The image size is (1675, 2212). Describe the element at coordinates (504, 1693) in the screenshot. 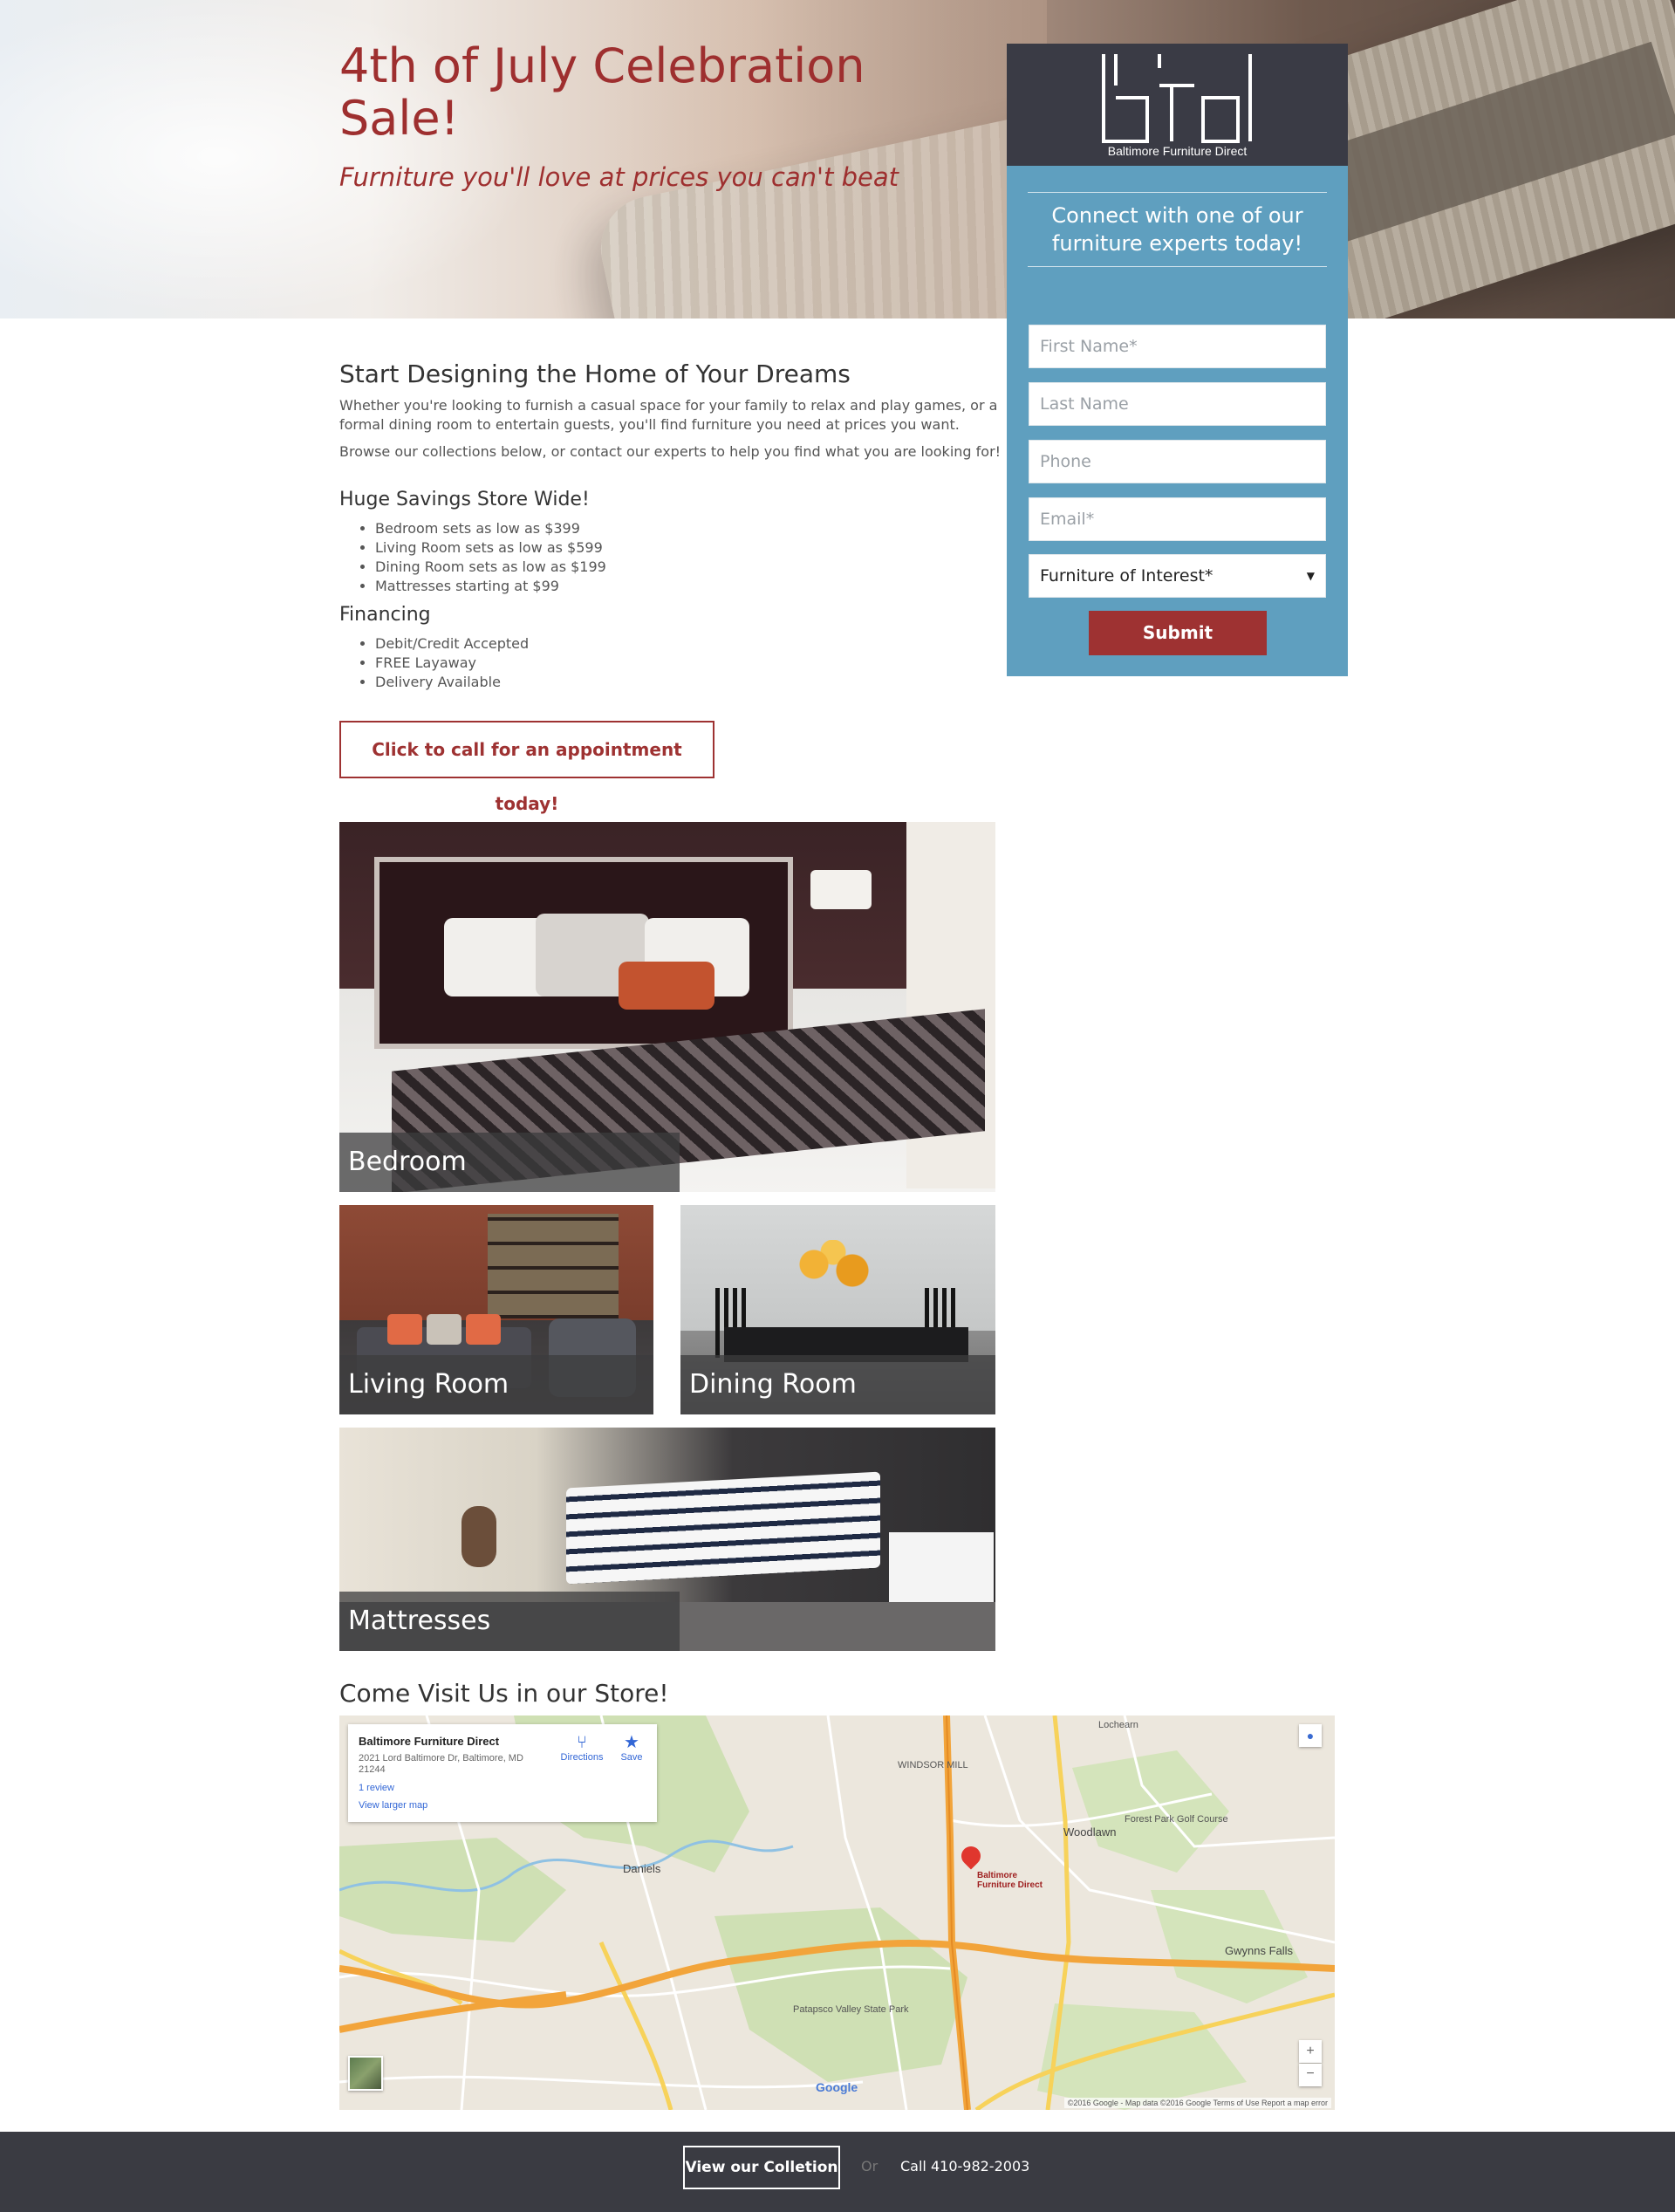

I see `visit-heading: Come Visit Us in our Store!` at that location.